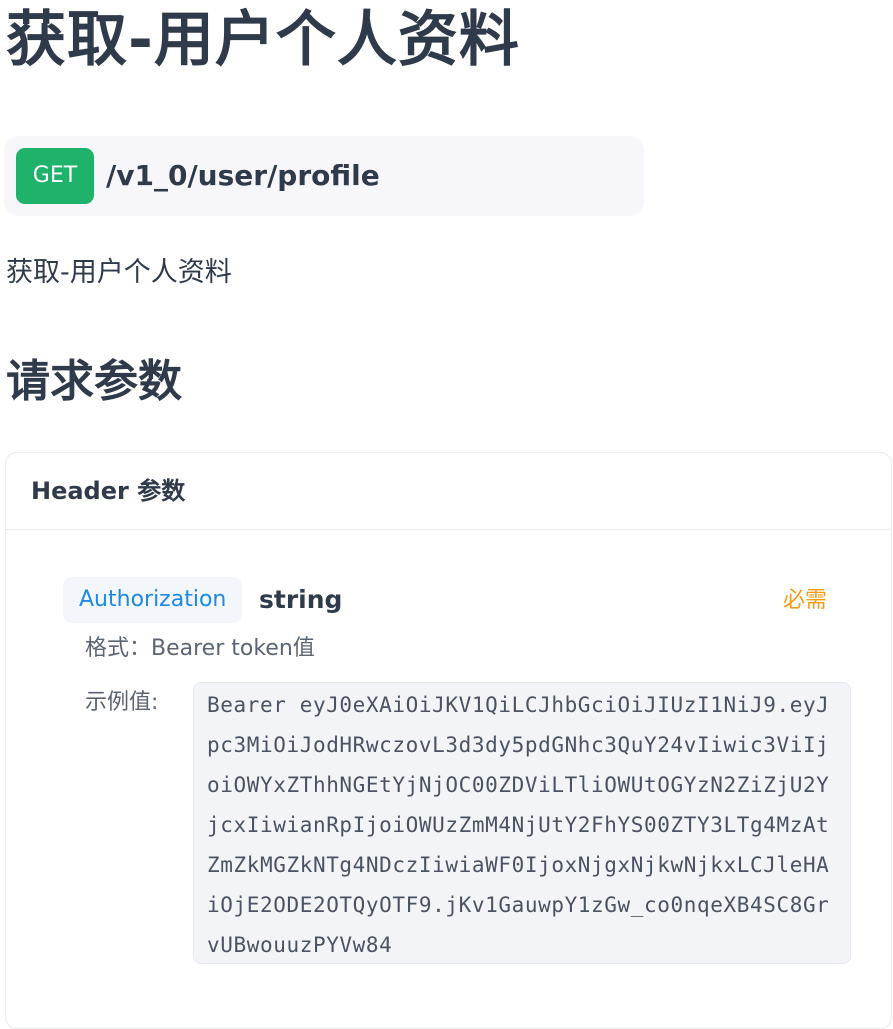 This screenshot has height=1029, width=893. What do you see at coordinates (263, 40) in the screenshot?
I see `page-title: 获取-用户个人资料` at bounding box center [263, 40].